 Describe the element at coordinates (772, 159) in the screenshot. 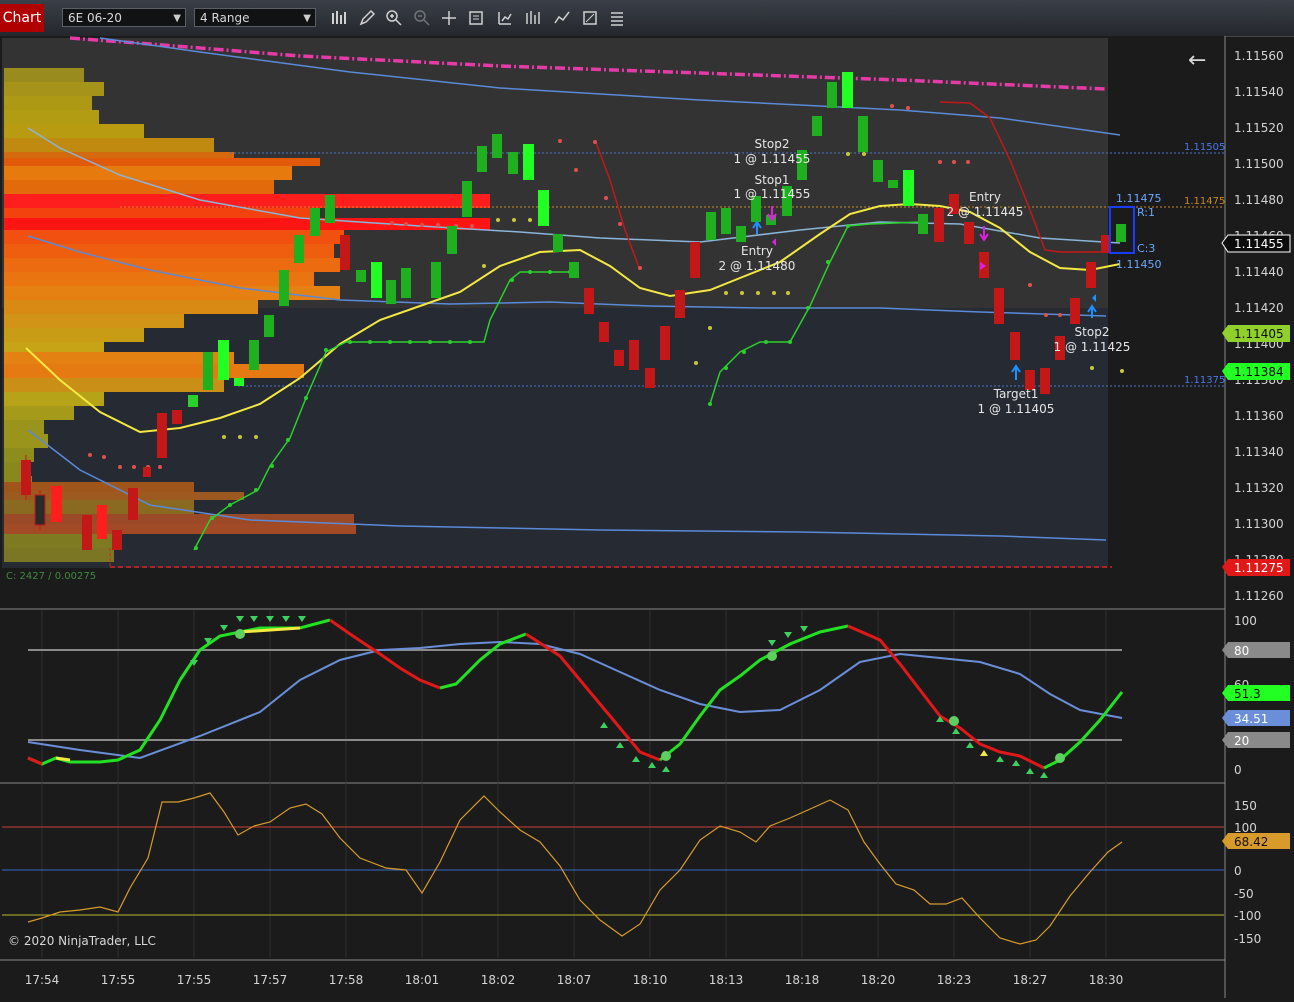

I see `stop2-price: 1 @ 1.11455` at that location.